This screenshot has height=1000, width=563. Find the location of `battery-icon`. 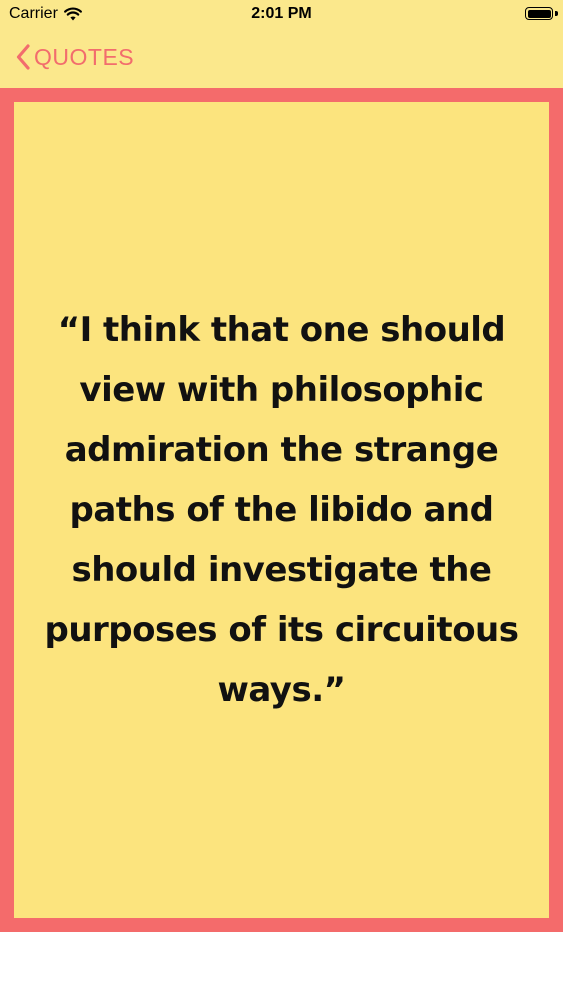

battery-icon is located at coordinates (539, 13).